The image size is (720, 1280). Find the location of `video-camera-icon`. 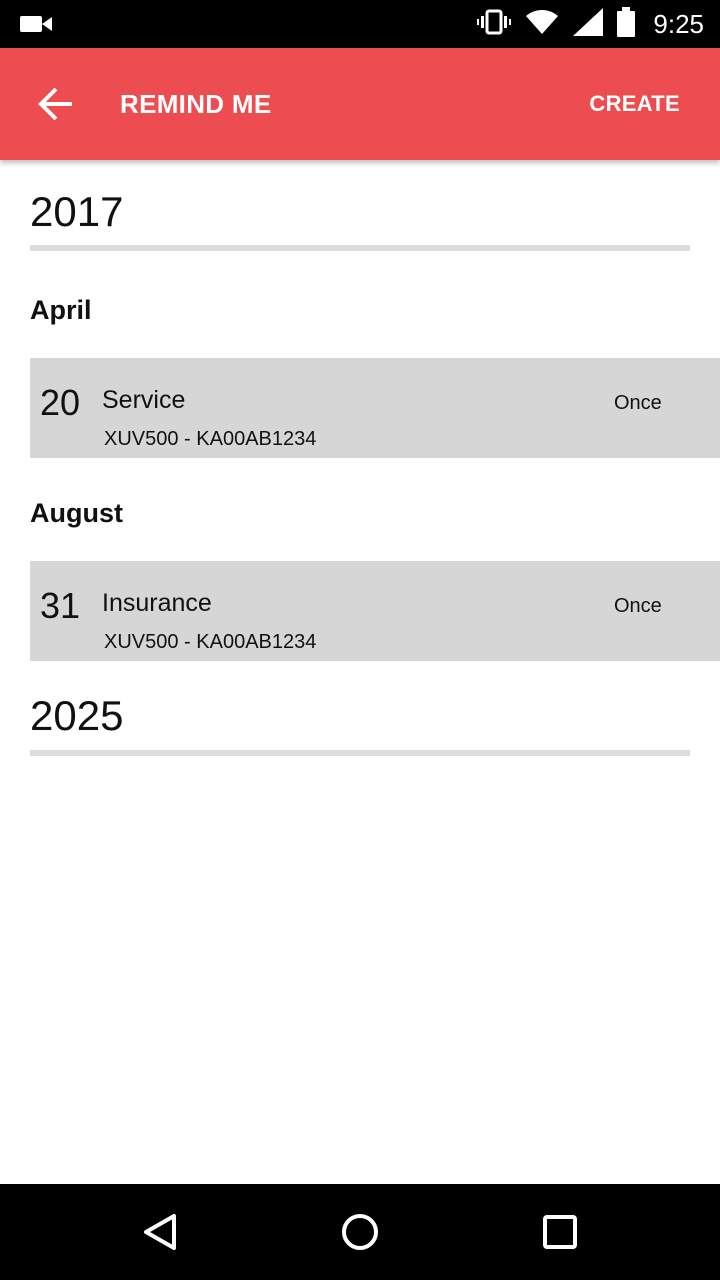

video-camera-icon is located at coordinates (36, 26).